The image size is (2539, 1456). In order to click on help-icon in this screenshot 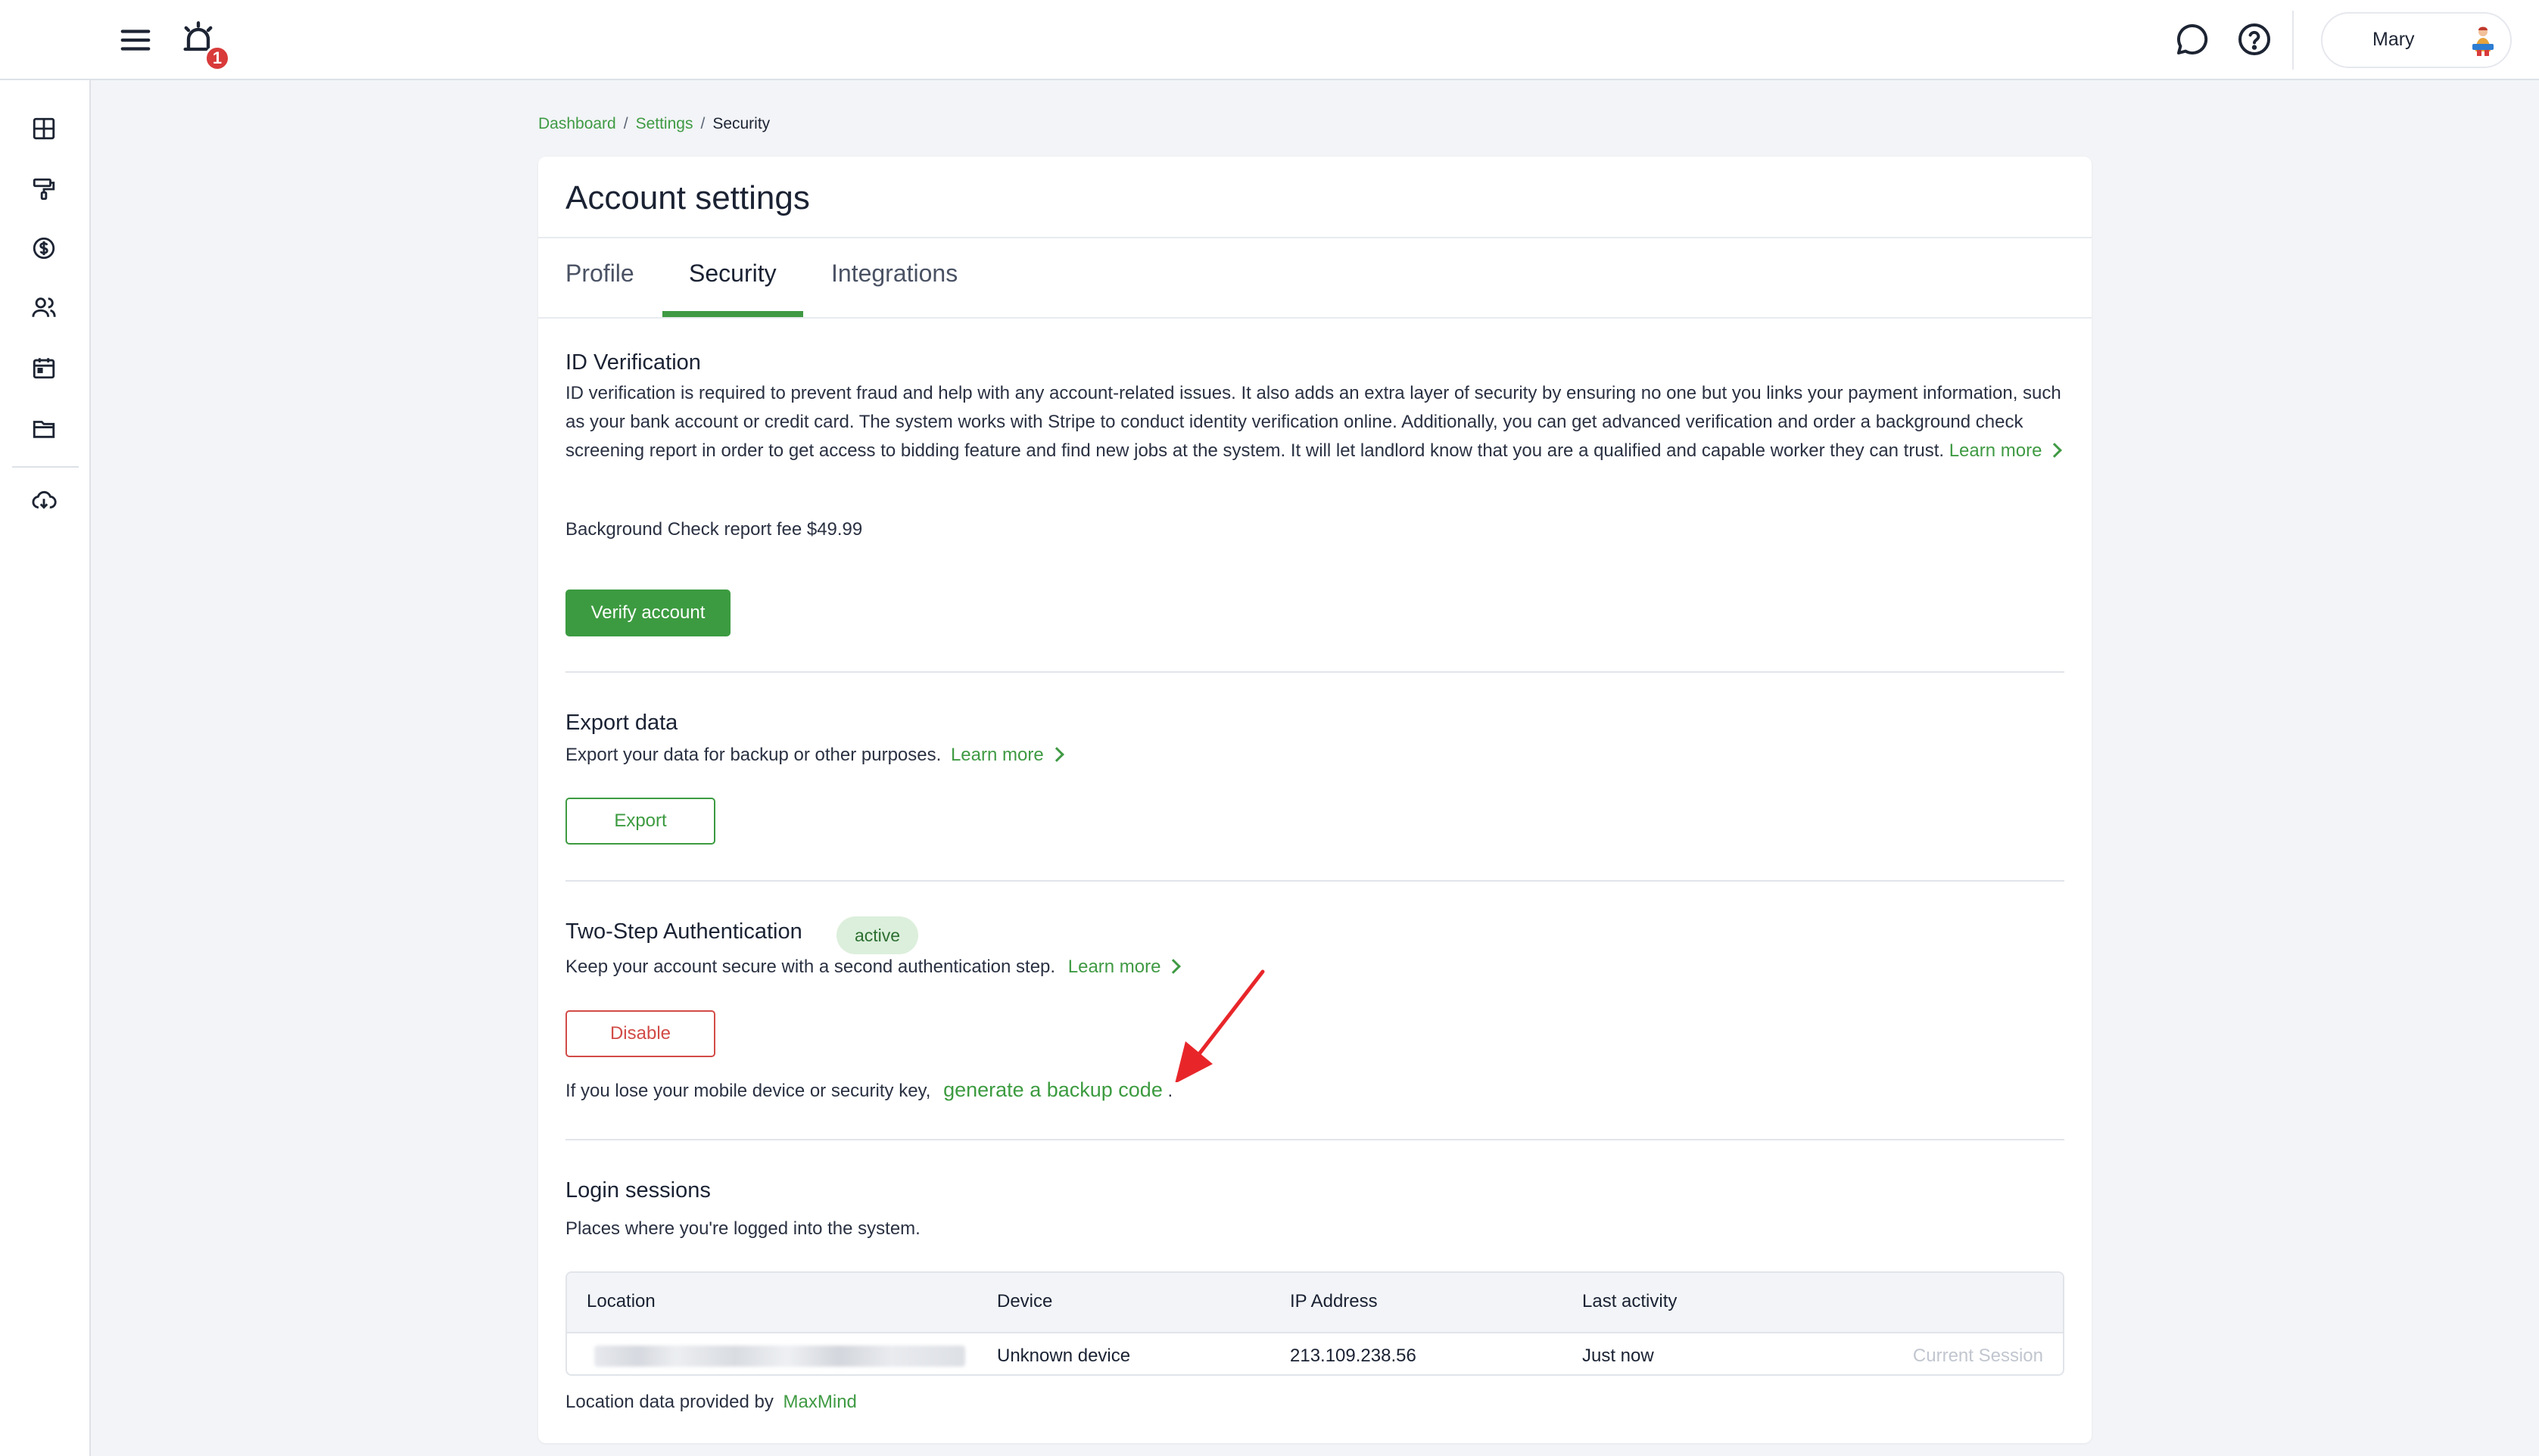, I will do `click(2255, 39)`.